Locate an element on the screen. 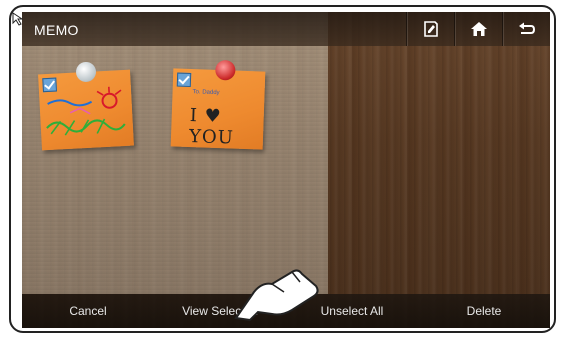 This screenshot has height=337, width=563. cancel-button: Cancel is located at coordinates (88, 311).